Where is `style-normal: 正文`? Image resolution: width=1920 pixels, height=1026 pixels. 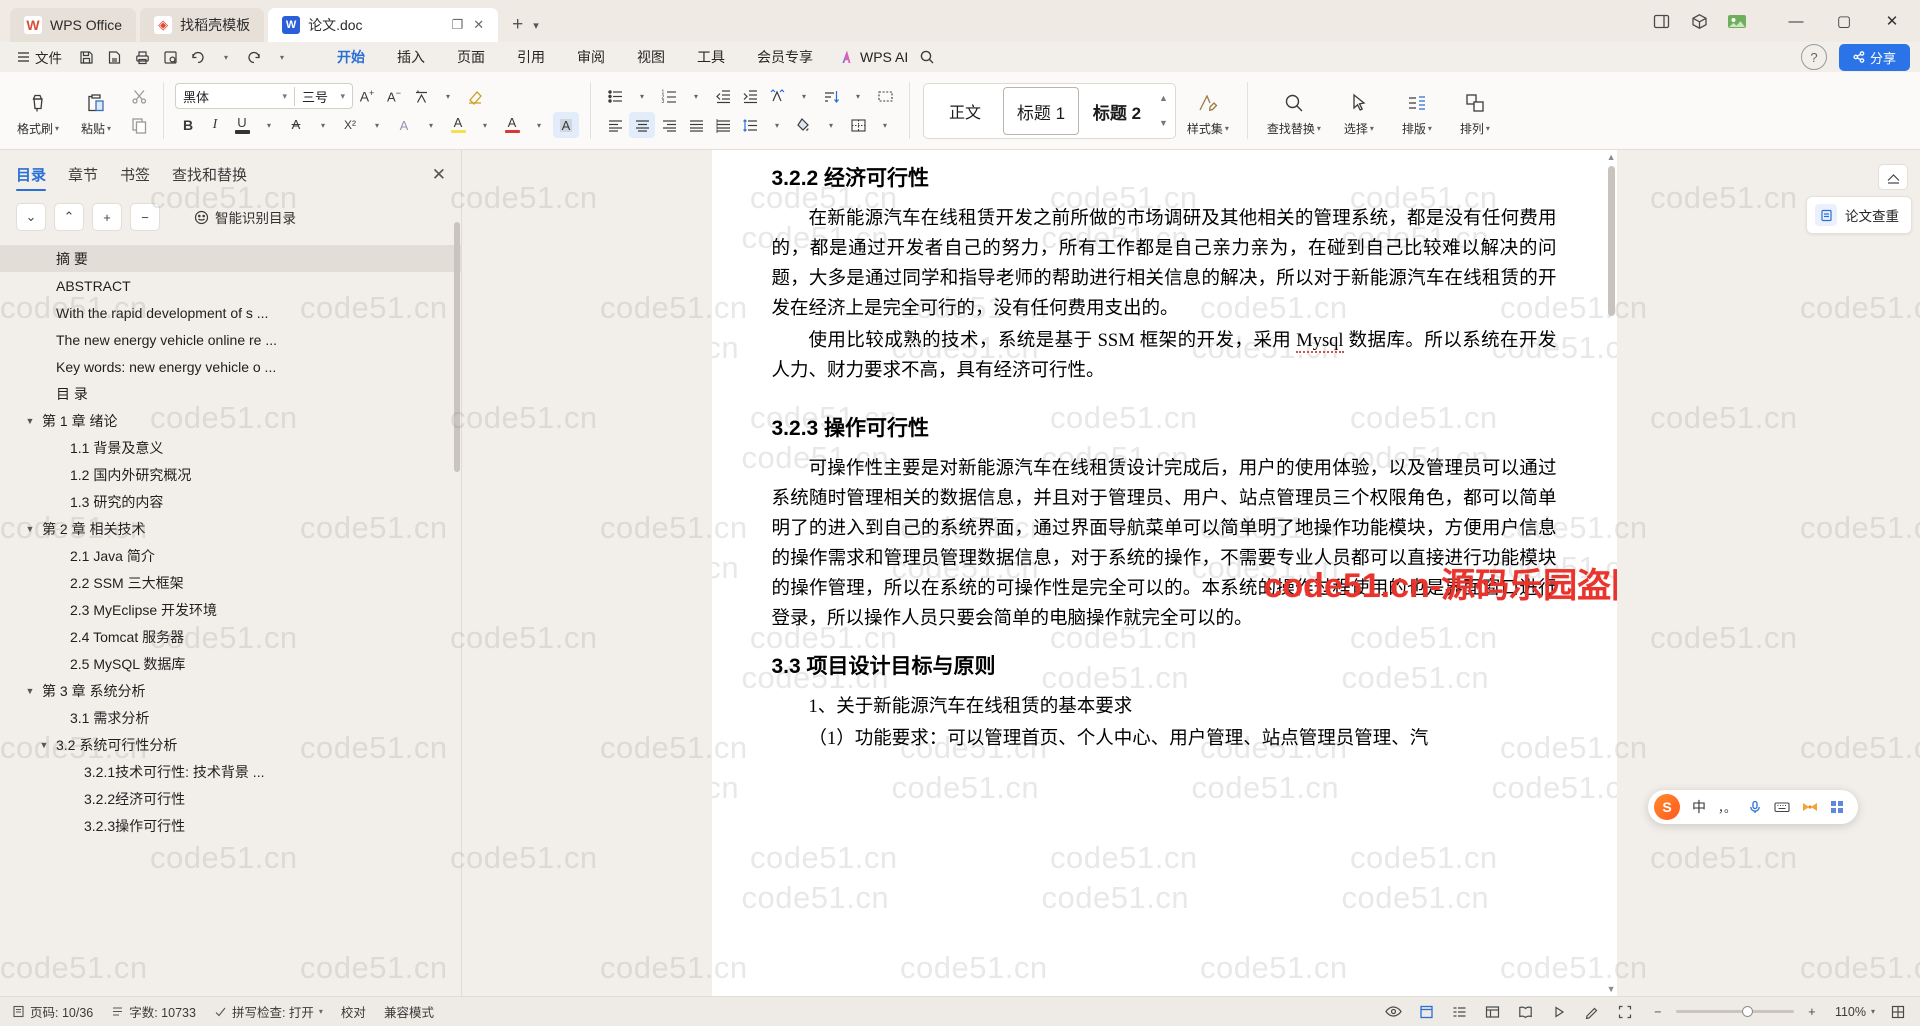 style-normal: 正文 is located at coordinates (965, 111).